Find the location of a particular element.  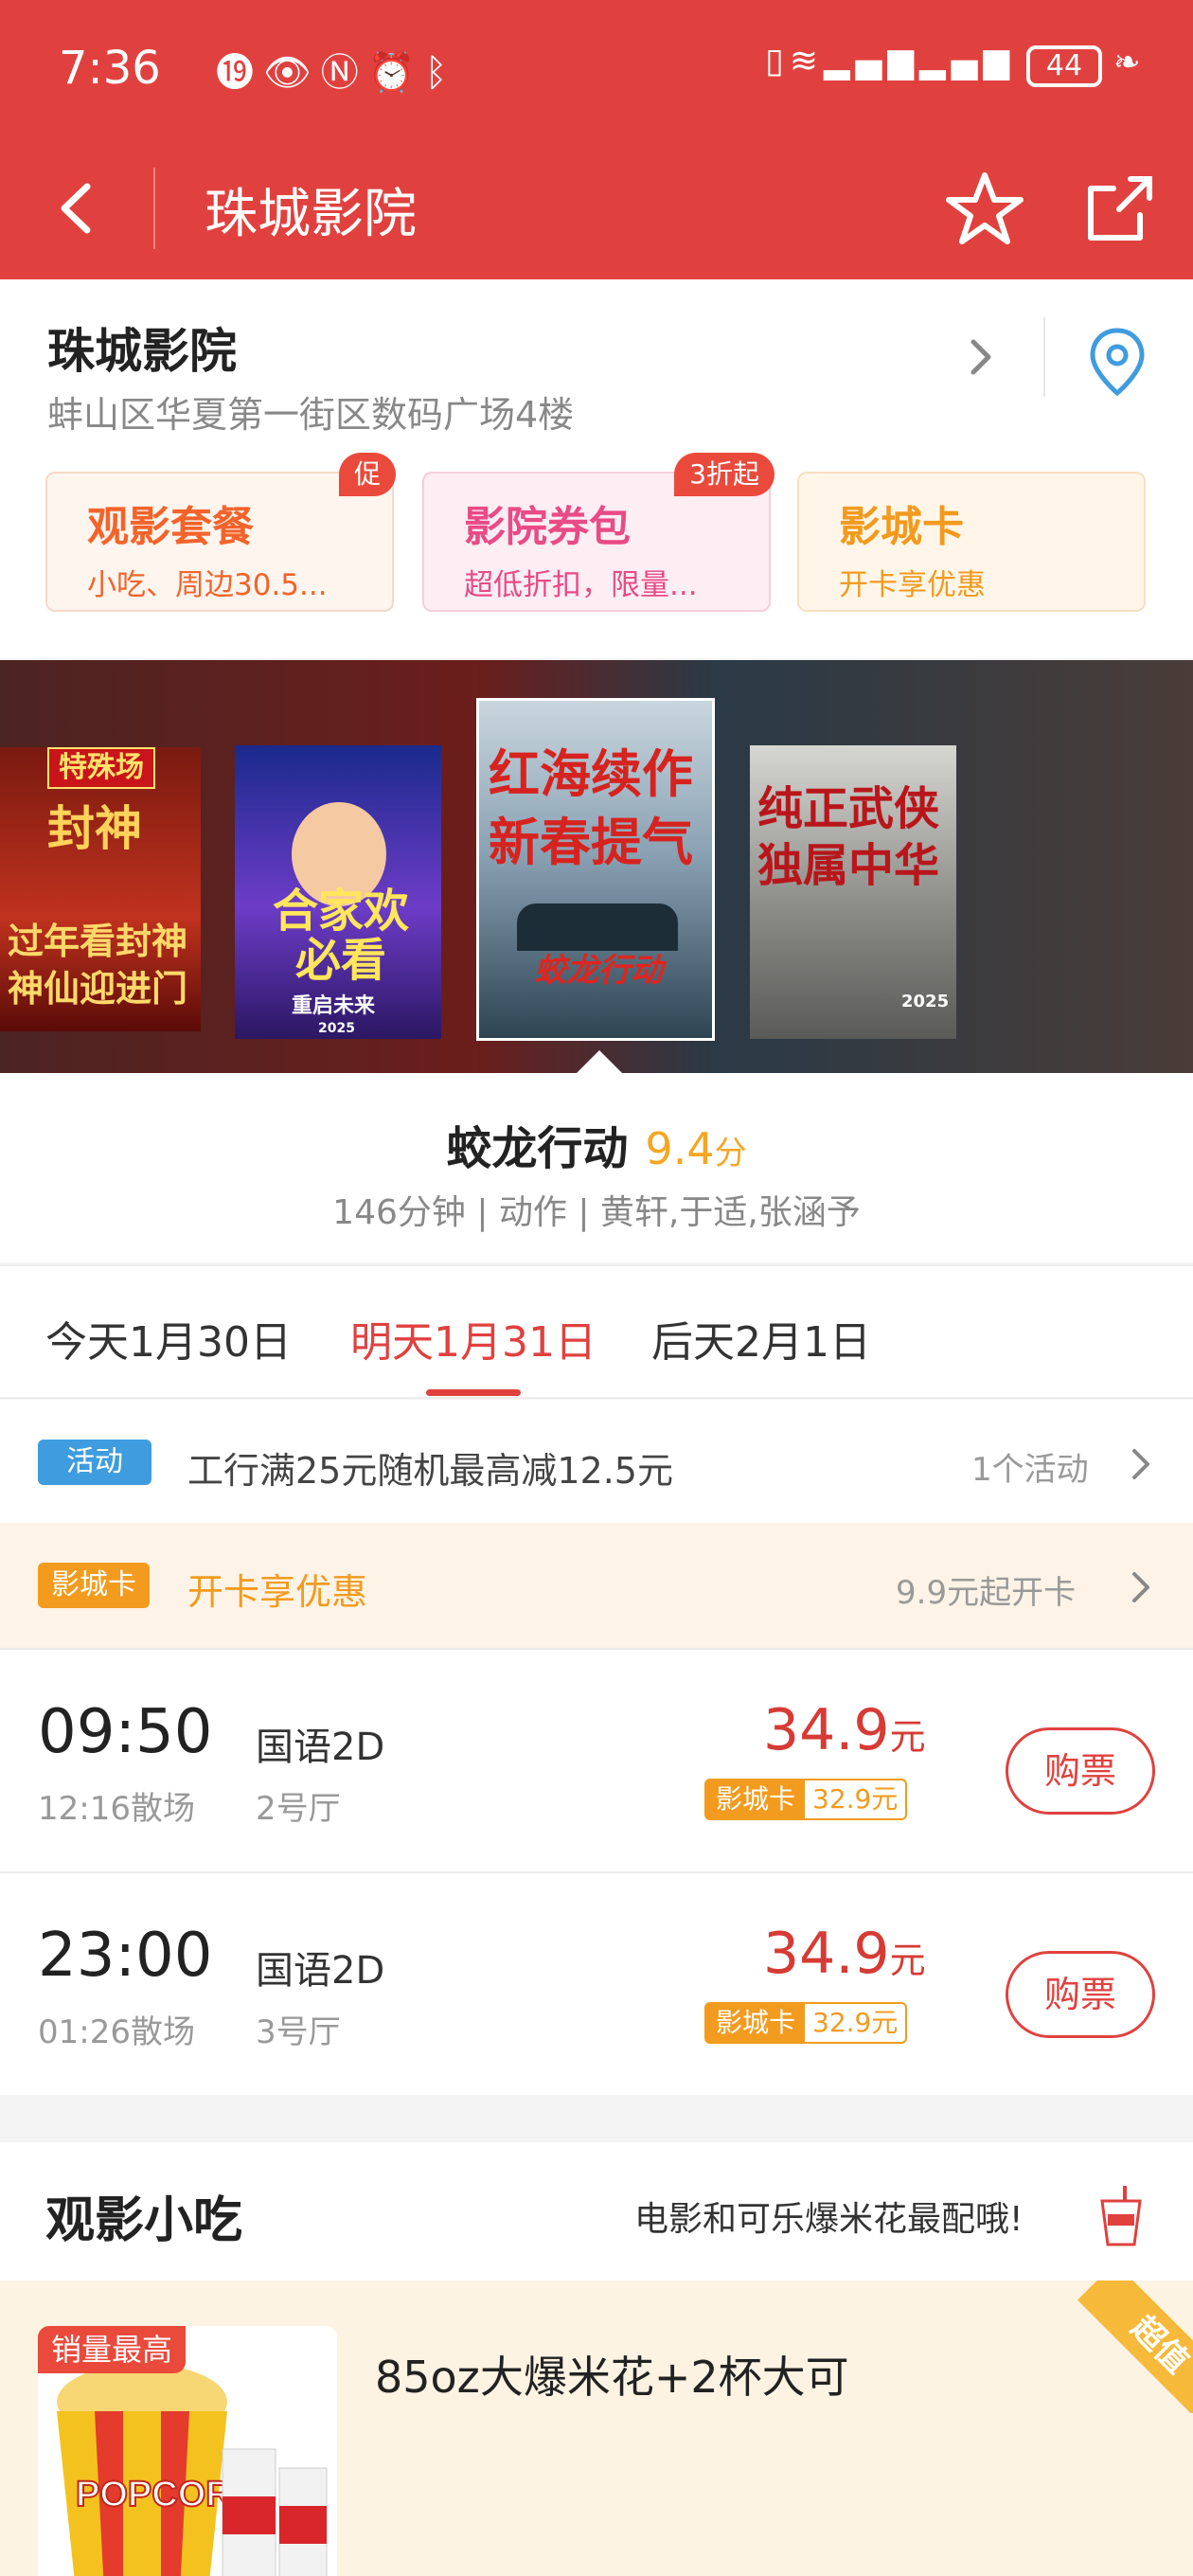

signal-icon: ▂▄▆ is located at coordinates (871, 61).